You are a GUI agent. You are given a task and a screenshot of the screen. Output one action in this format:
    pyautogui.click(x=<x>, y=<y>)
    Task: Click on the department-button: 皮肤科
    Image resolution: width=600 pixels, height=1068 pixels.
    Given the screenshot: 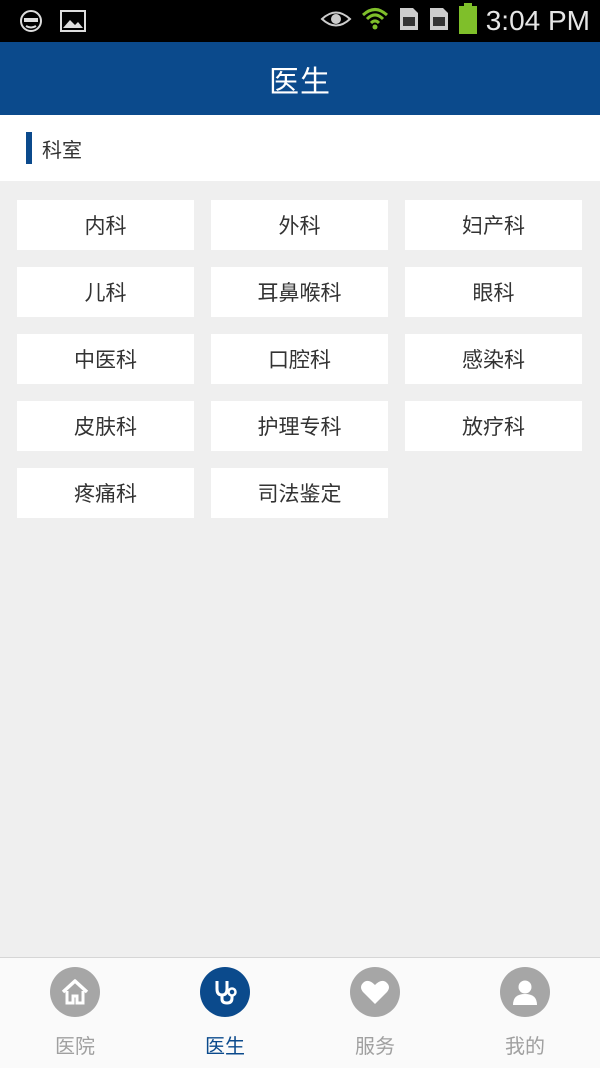 What is the action you would take?
    pyautogui.click(x=105, y=426)
    